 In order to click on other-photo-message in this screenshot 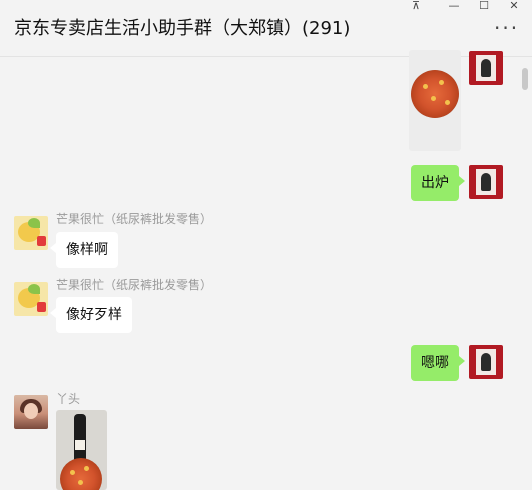, I will do `click(81, 450)`.